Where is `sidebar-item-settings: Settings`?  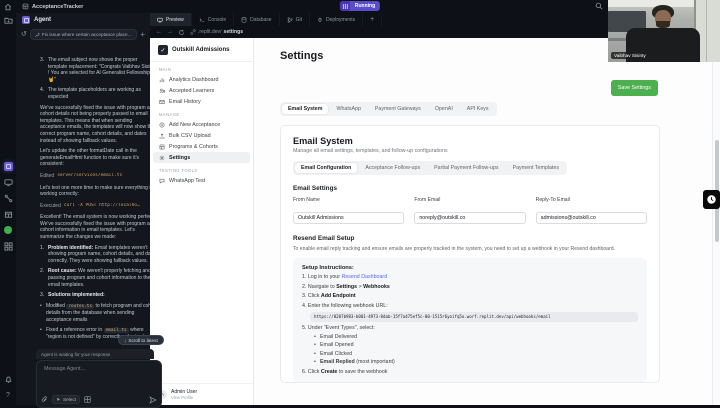
sidebar-item-settings: Settings is located at coordinates (201, 157).